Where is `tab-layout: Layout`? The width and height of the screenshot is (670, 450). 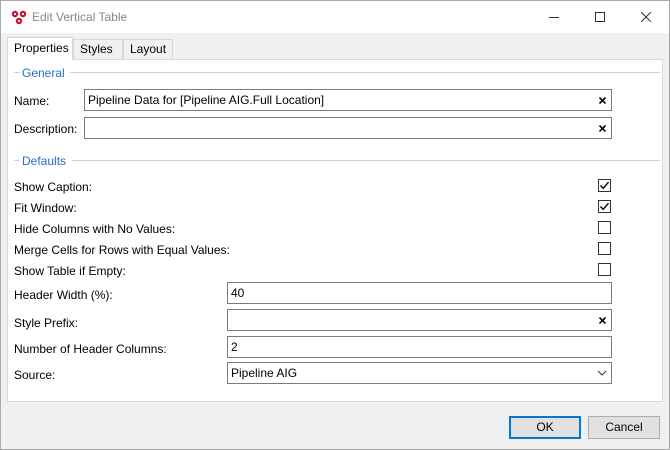 tab-layout: Layout is located at coordinates (148, 49).